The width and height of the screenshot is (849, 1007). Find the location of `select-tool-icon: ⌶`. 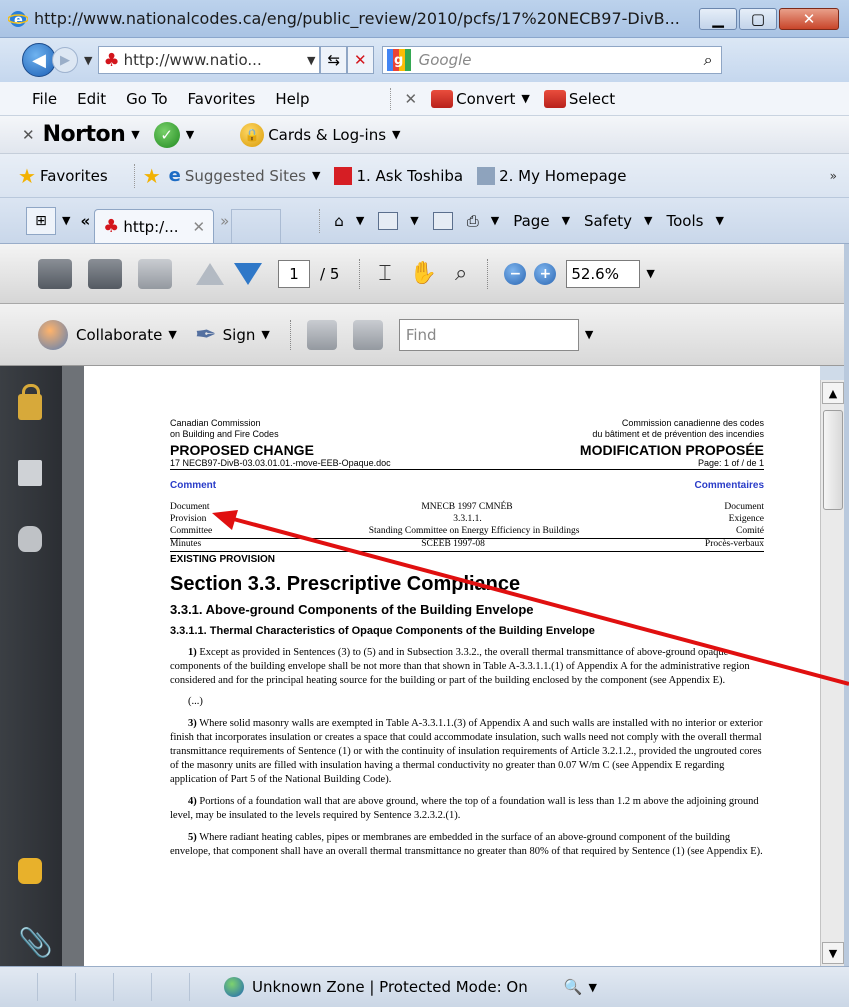

select-tool-icon: ⌶ is located at coordinates (384, 273).